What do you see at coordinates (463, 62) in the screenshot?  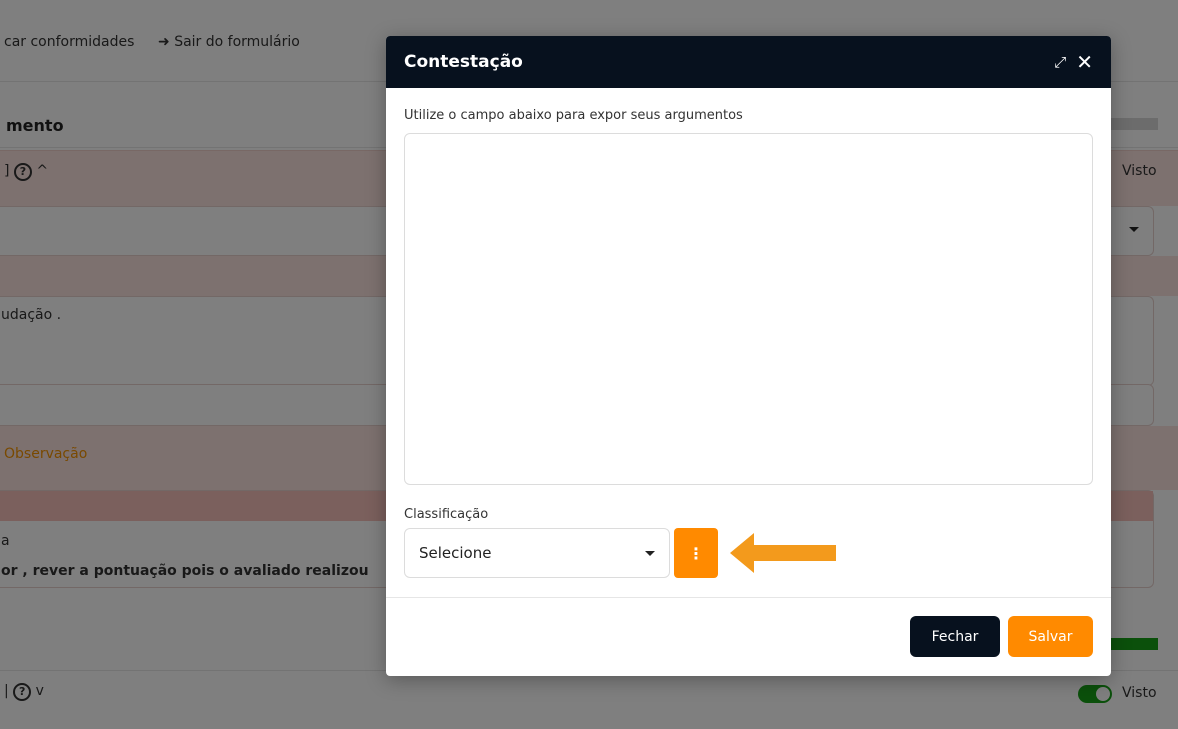 I see `modal-title: Contestação` at bounding box center [463, 62].